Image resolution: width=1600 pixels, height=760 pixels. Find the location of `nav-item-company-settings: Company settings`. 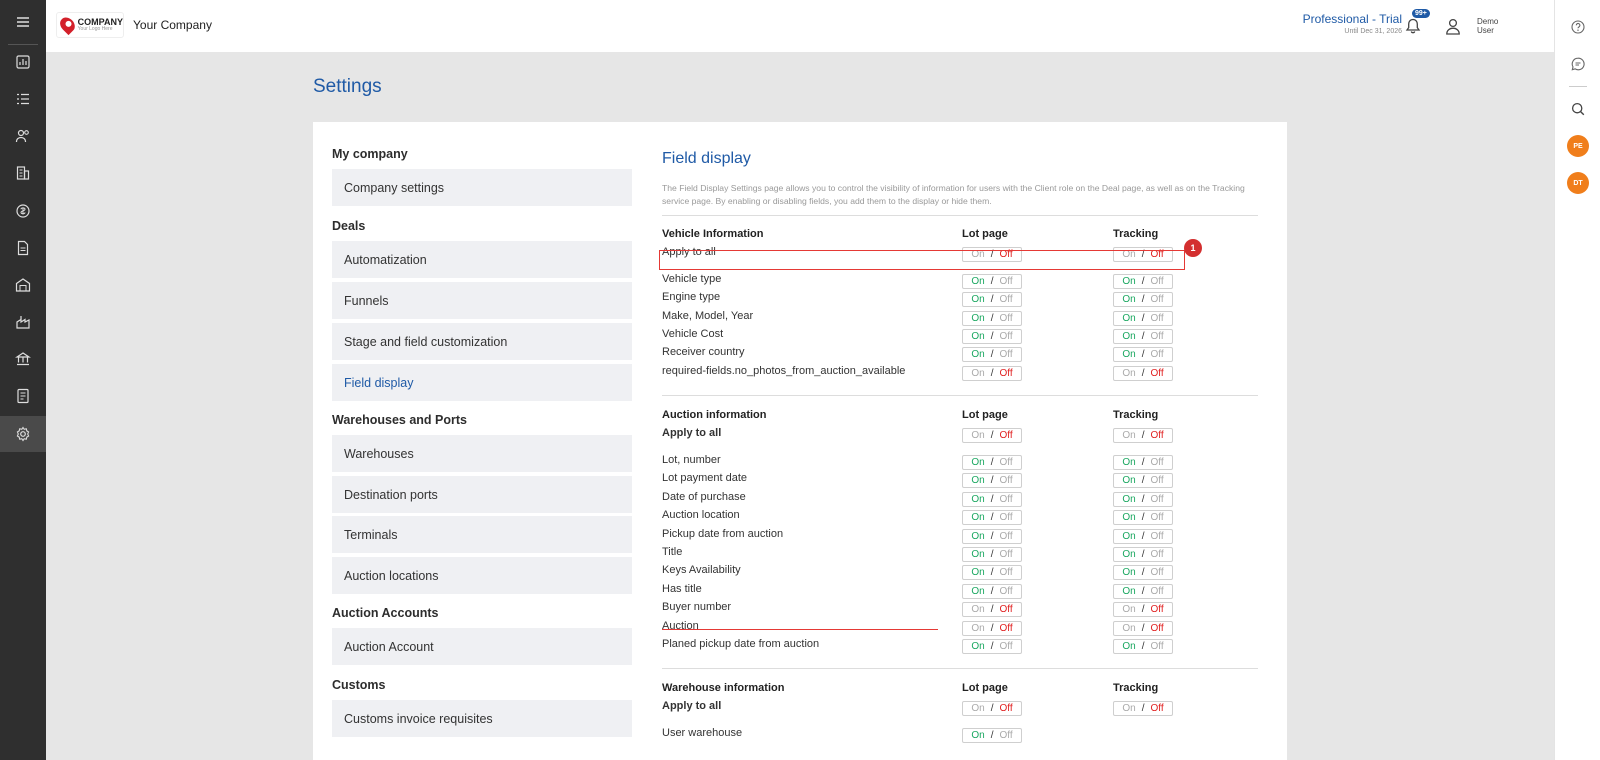

nav-item-company-settings: Company settings is located at coordinates (482, 187).